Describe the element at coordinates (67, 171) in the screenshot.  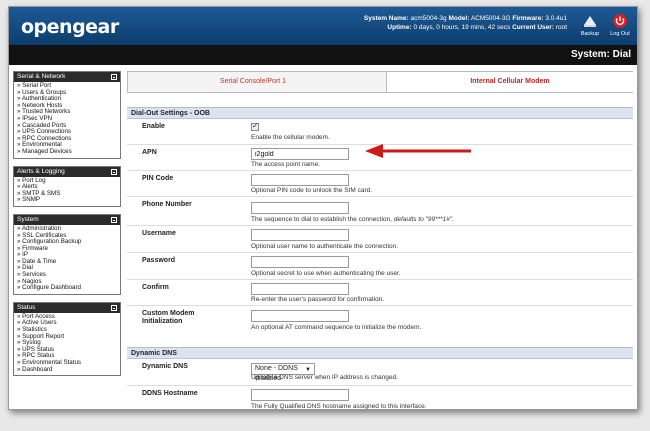
I see `menu-header: Alerts & Logging` at that location.